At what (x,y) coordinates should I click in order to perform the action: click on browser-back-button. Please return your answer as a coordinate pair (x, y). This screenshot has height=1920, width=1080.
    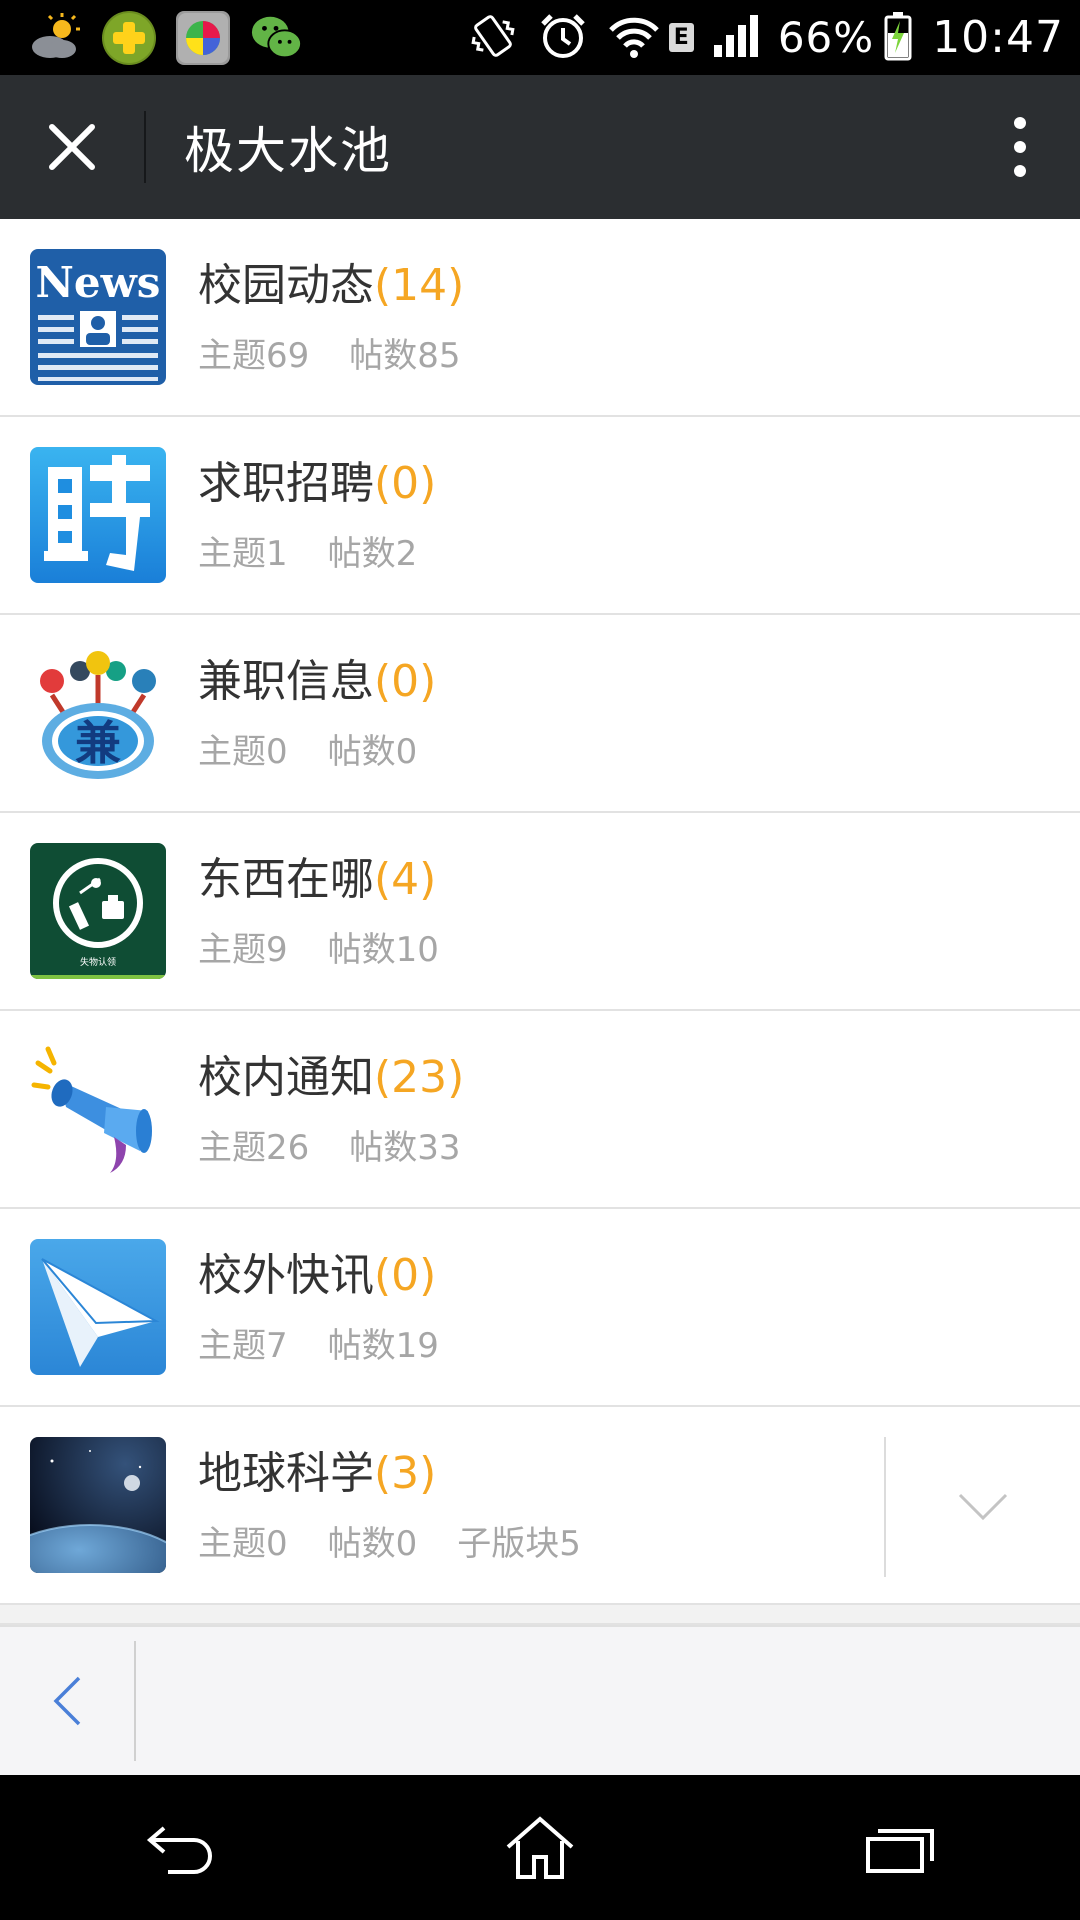
    Looking at the image, I should click on (67, 1701).